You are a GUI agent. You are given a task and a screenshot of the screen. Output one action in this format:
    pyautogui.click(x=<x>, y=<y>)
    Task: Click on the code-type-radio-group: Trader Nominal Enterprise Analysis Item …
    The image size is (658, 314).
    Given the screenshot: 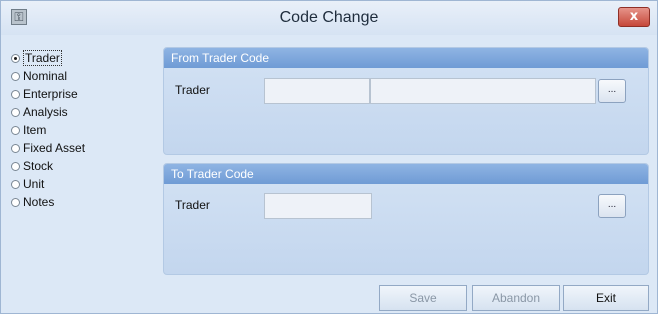 What is the action you would take?
    pyautogui.click(x=81, y=130)
    